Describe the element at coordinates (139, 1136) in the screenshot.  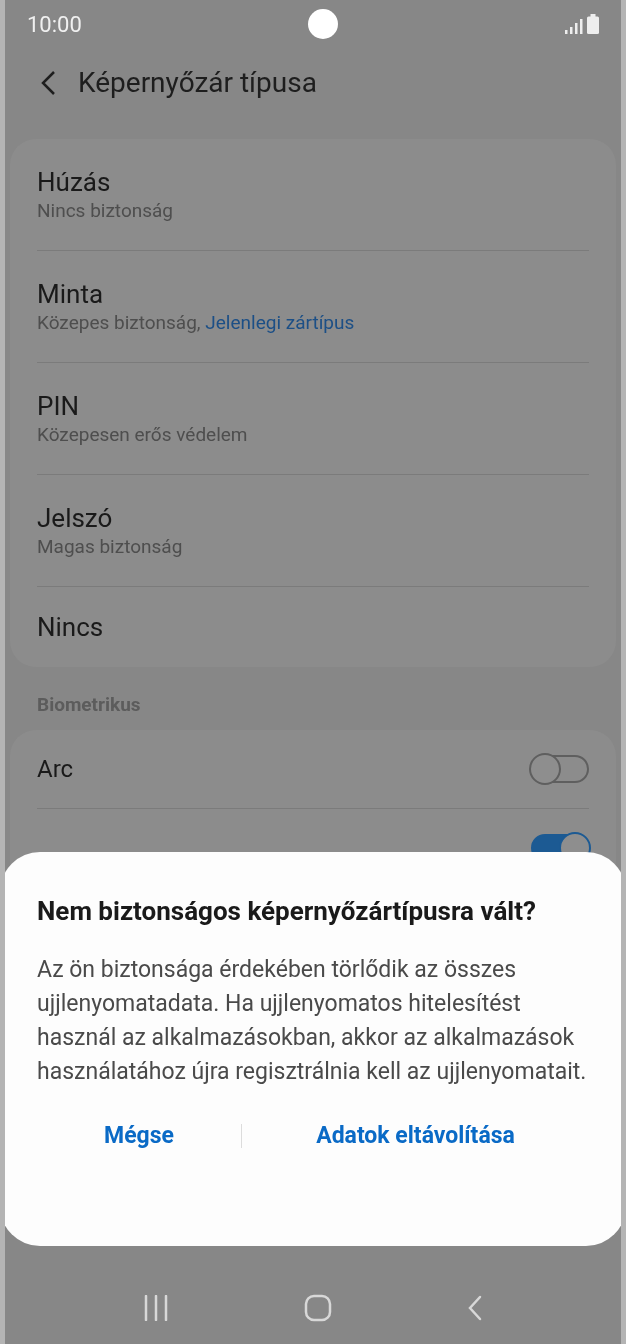
I see `dialog-button: Mégse` at that location.